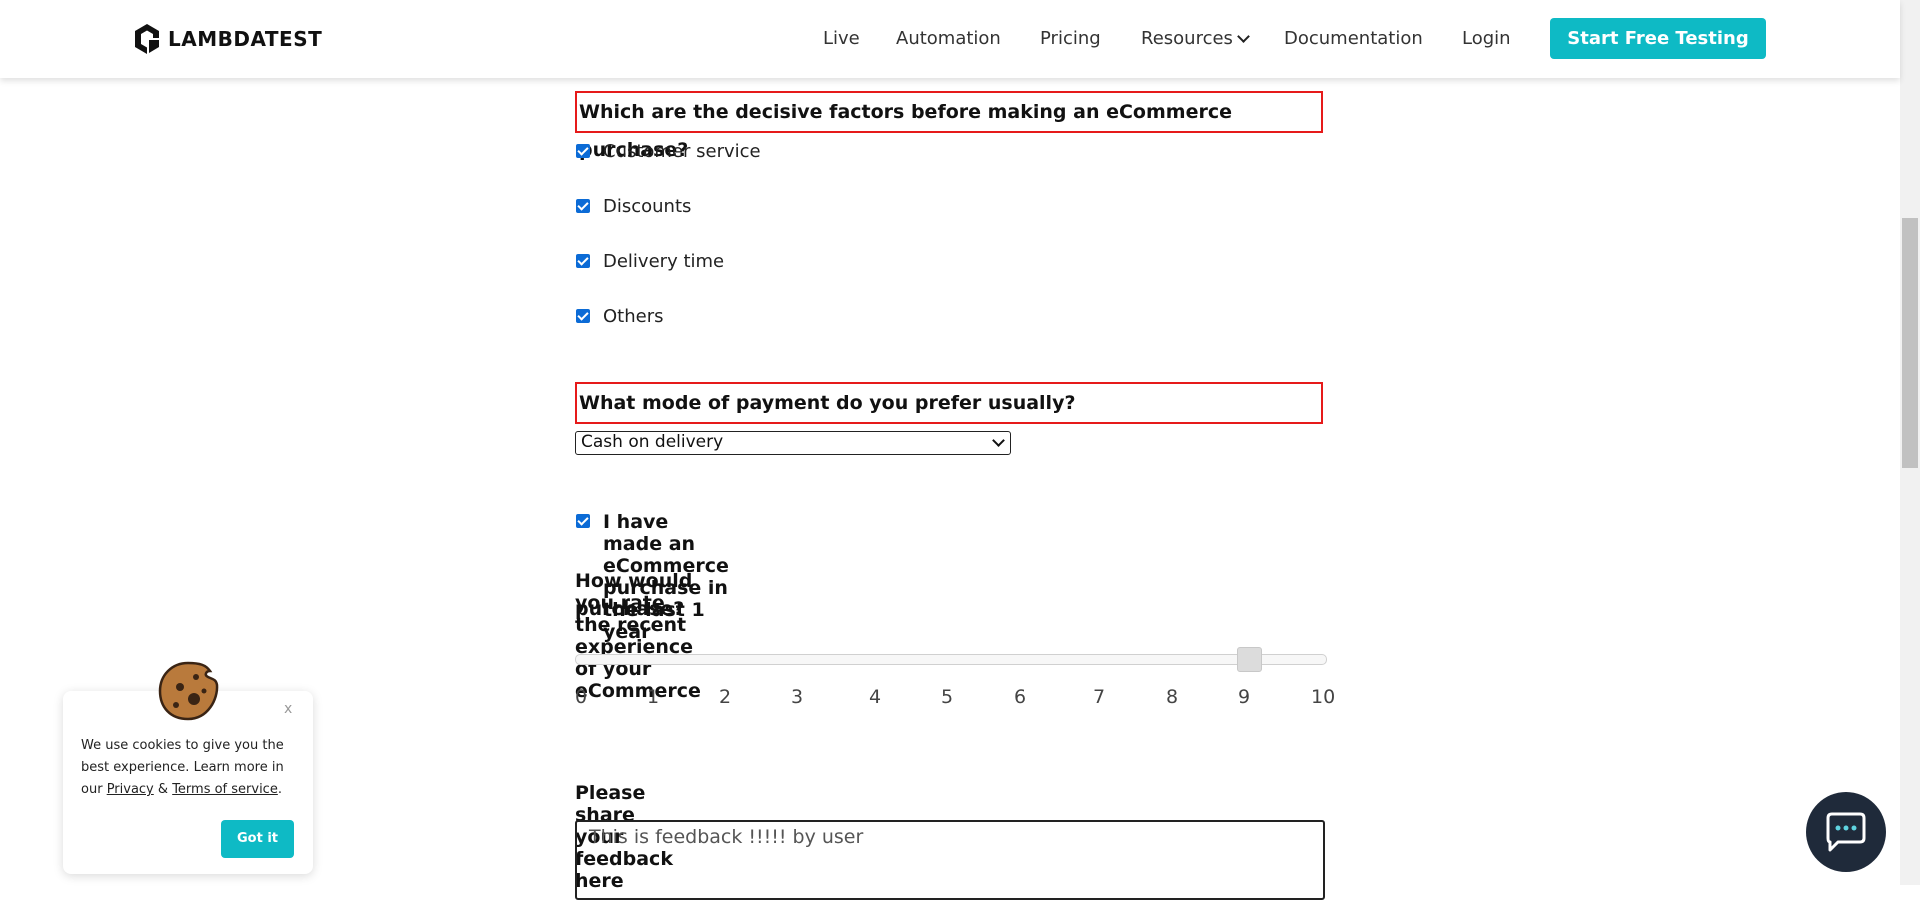 This screenshot has width=1920, height=900. I want to click on logo-text: LAMBDATEST, so click(245, 39).